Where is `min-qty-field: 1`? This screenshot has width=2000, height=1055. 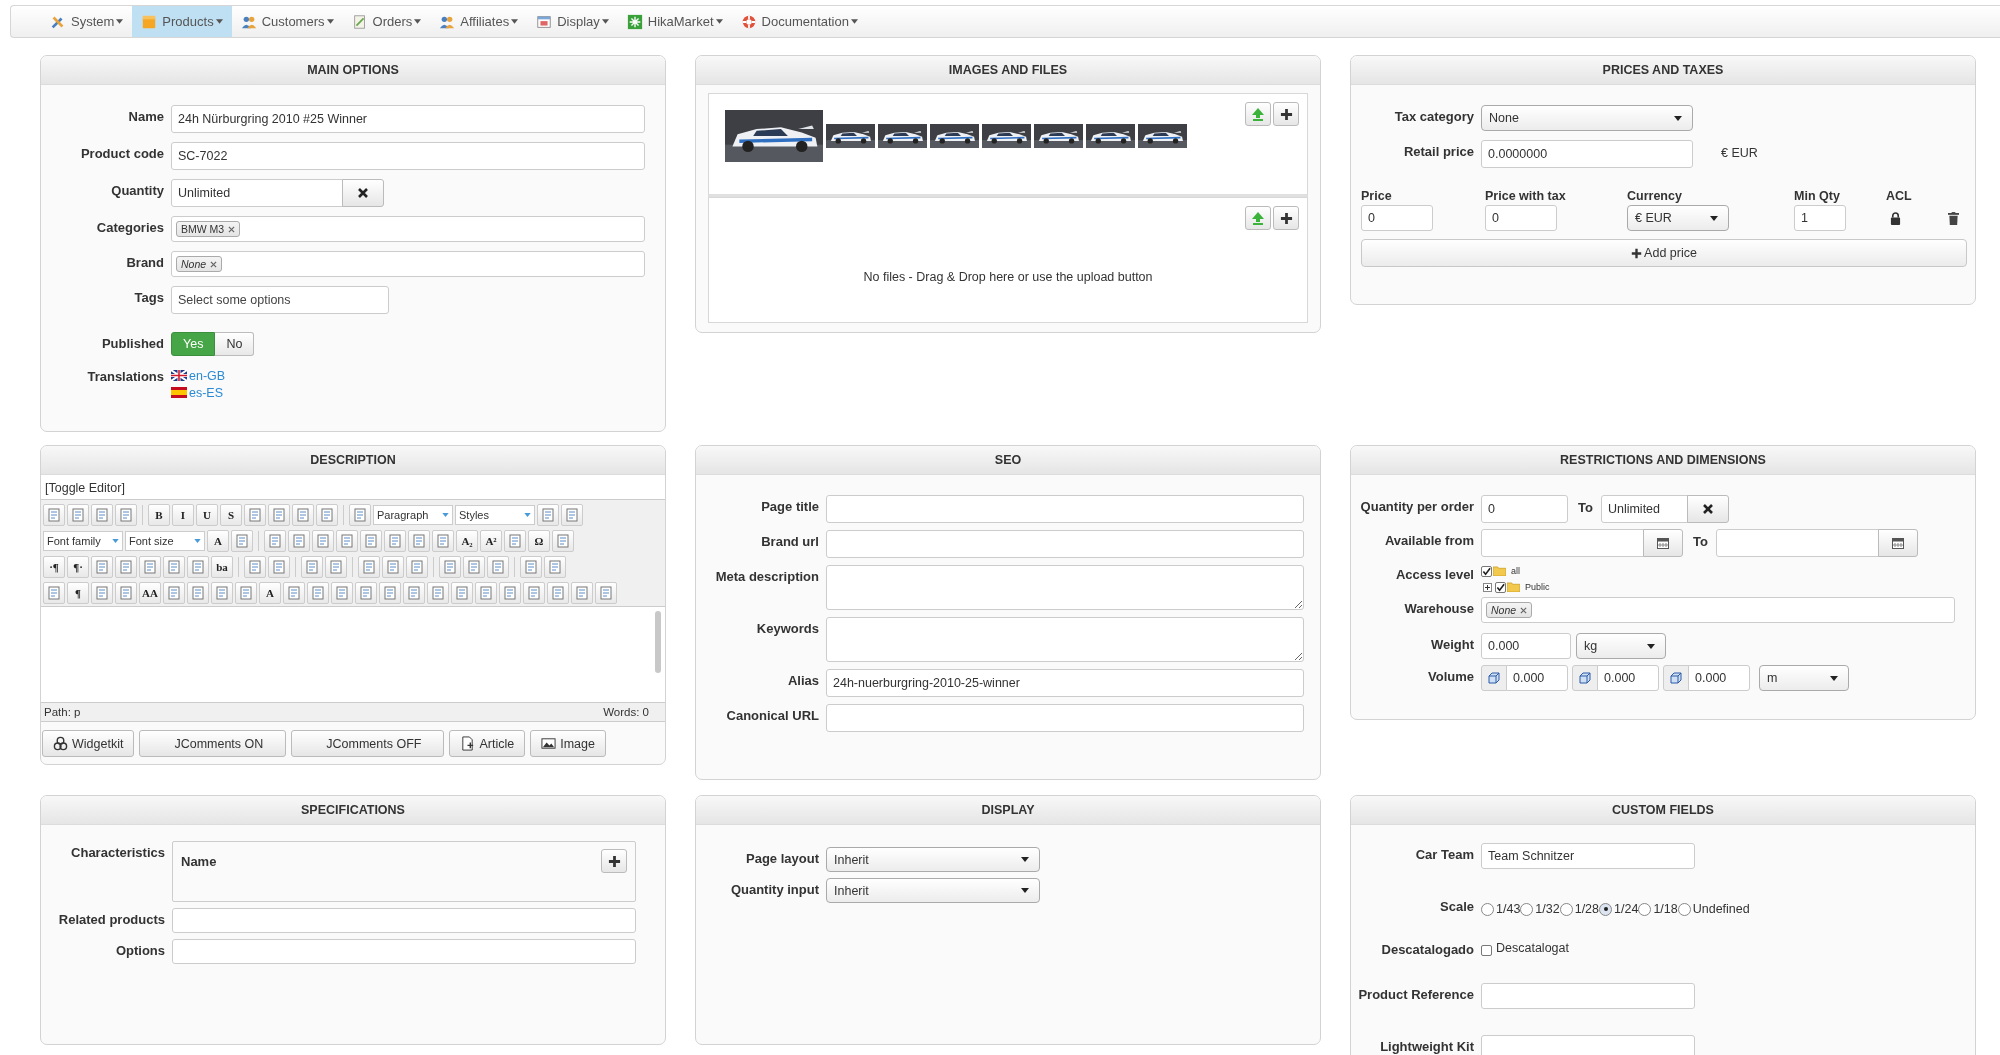 min-qty-field: 1 is located at coordinates (1820, 218).